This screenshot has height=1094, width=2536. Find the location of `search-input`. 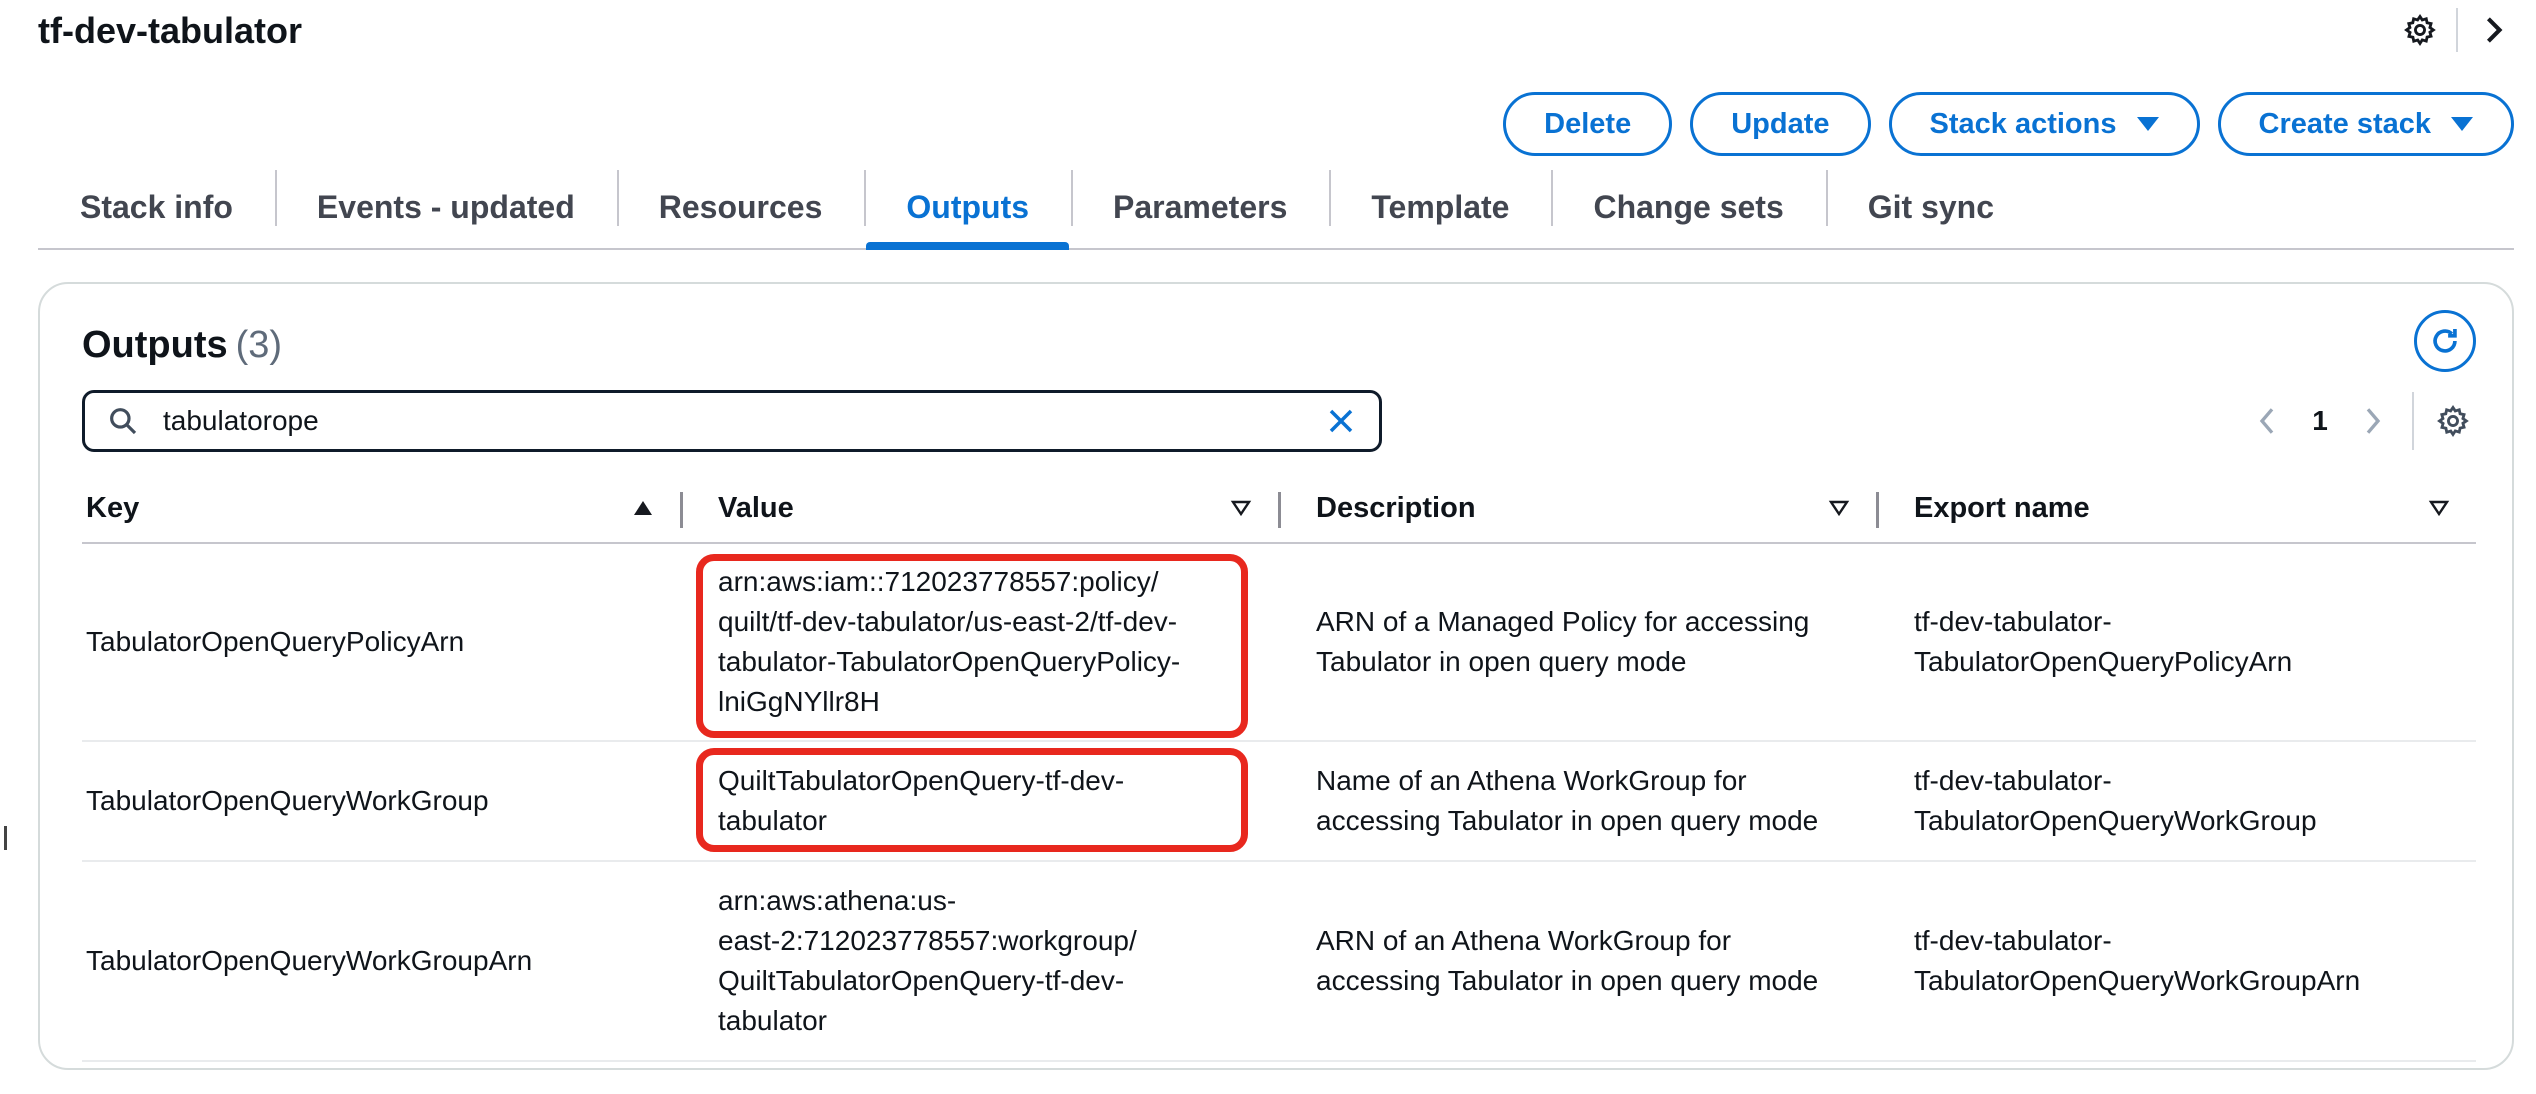

search-input is located at coordinates (740, 421).